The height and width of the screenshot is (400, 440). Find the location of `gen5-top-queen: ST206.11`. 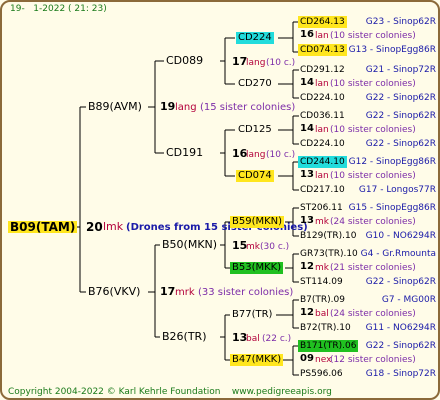

gen5-top-queen: ST206.11 is located at coordinates (321, 208).